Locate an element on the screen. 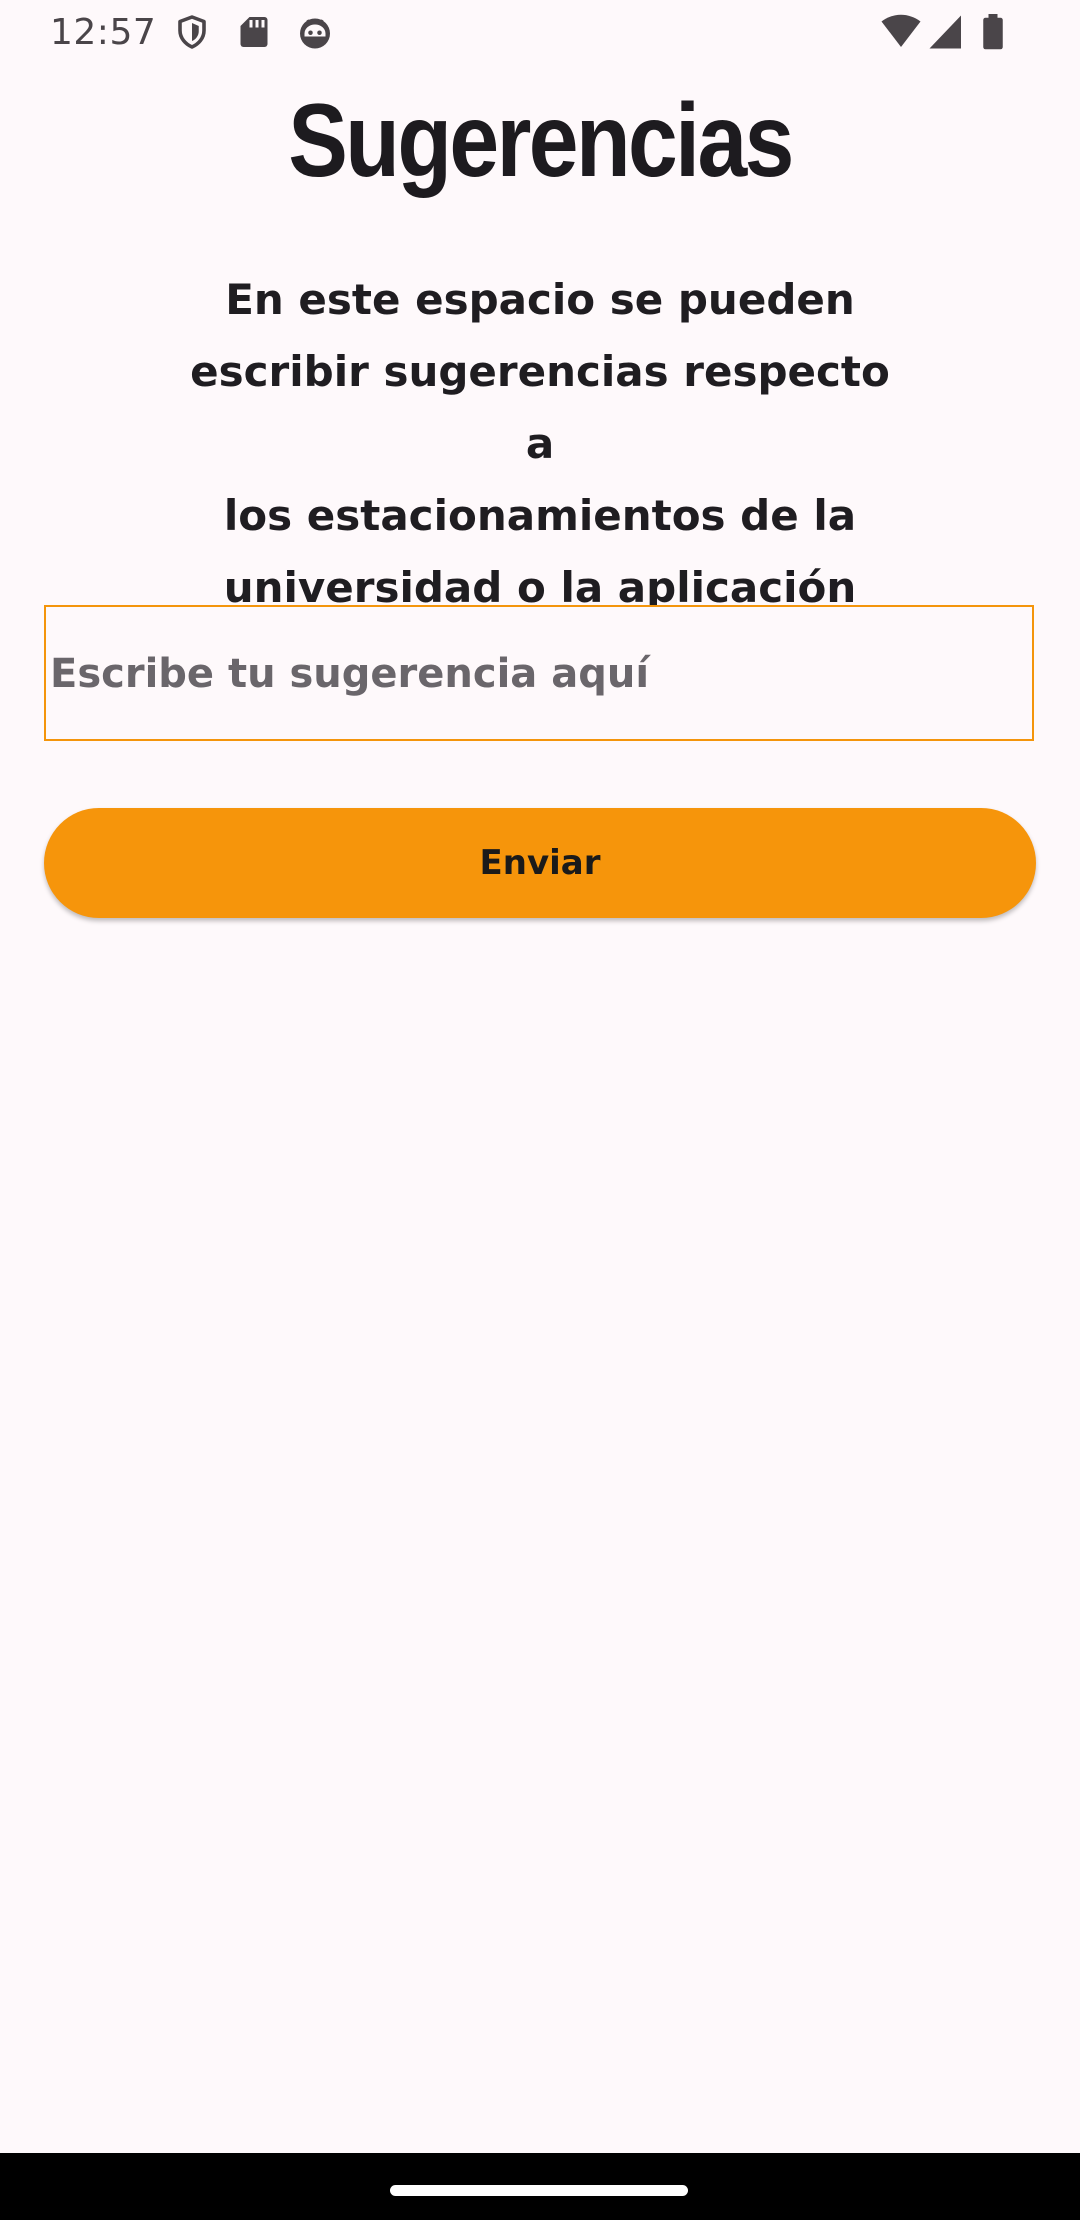  page-title: Sugerencias is located at coordinates (541, 141).